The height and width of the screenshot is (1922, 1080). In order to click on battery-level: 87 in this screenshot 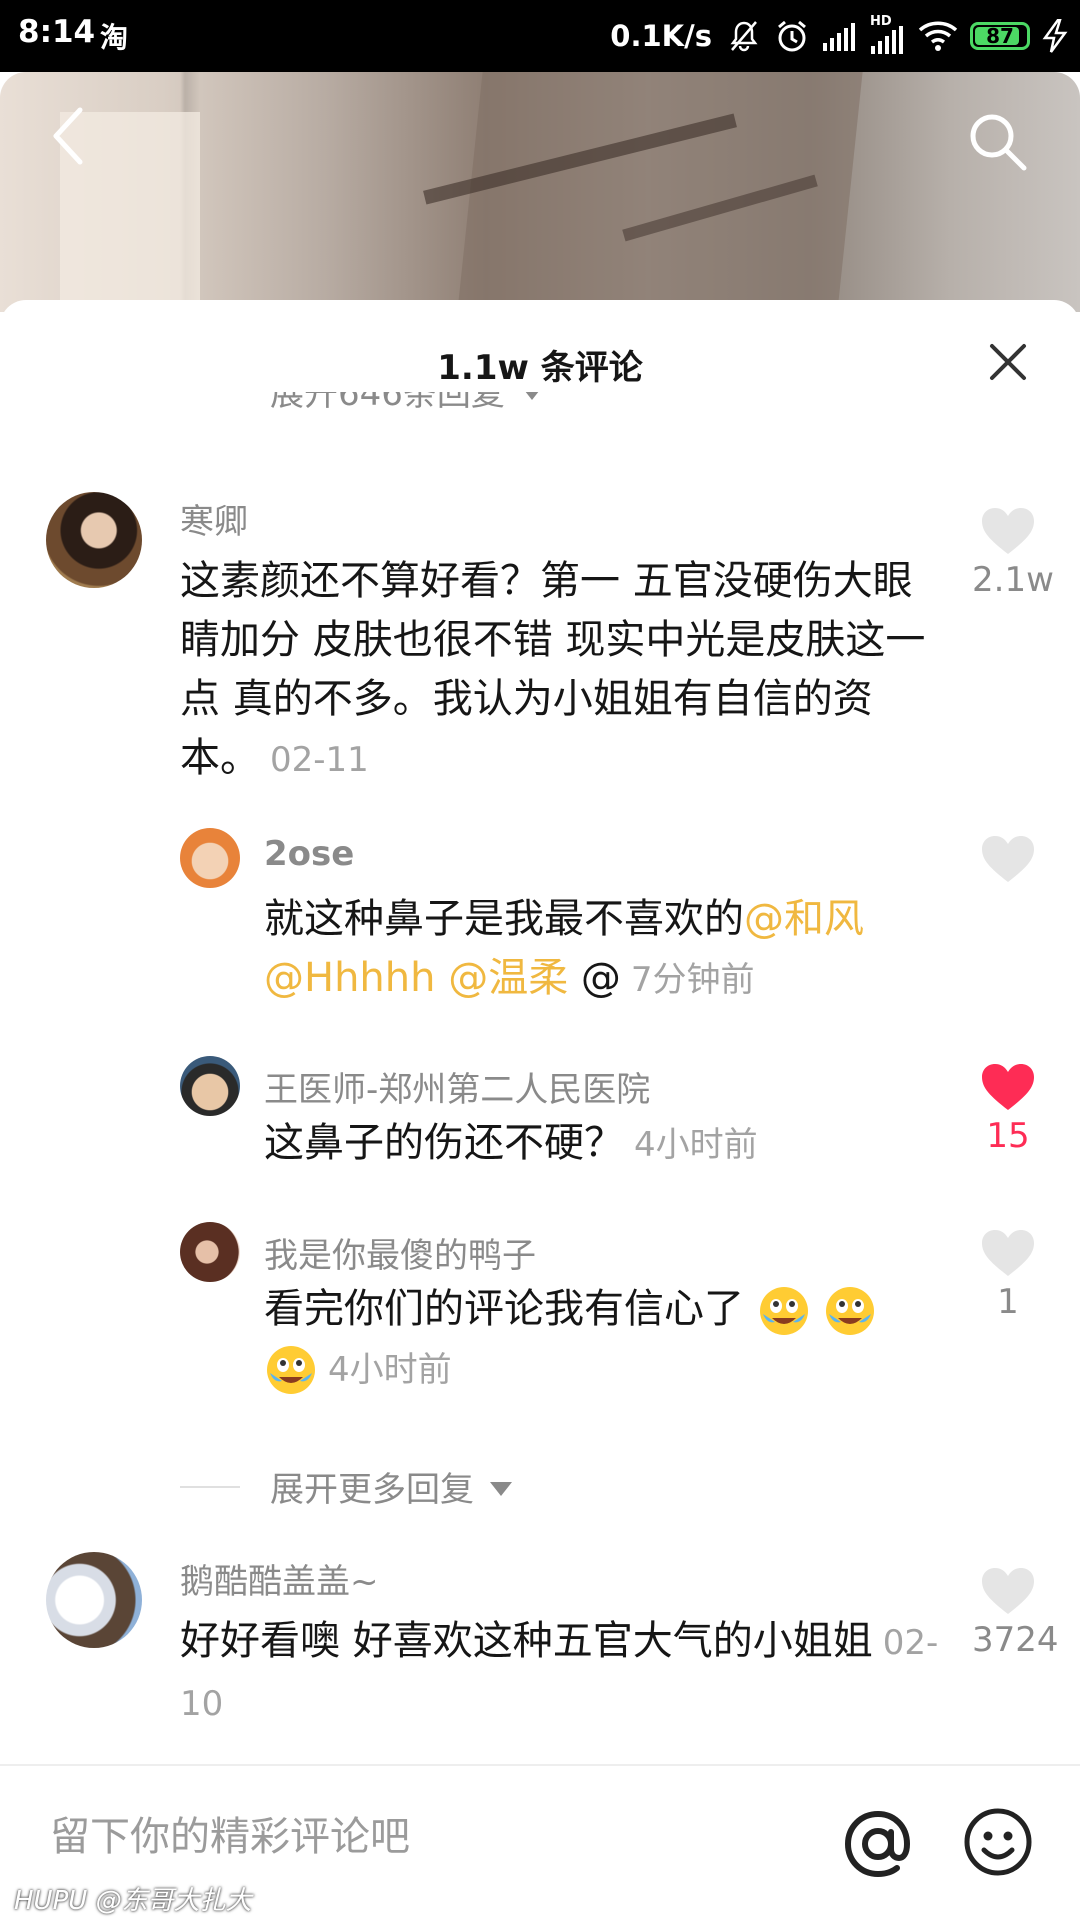, I will do `click(1000, 36)`.